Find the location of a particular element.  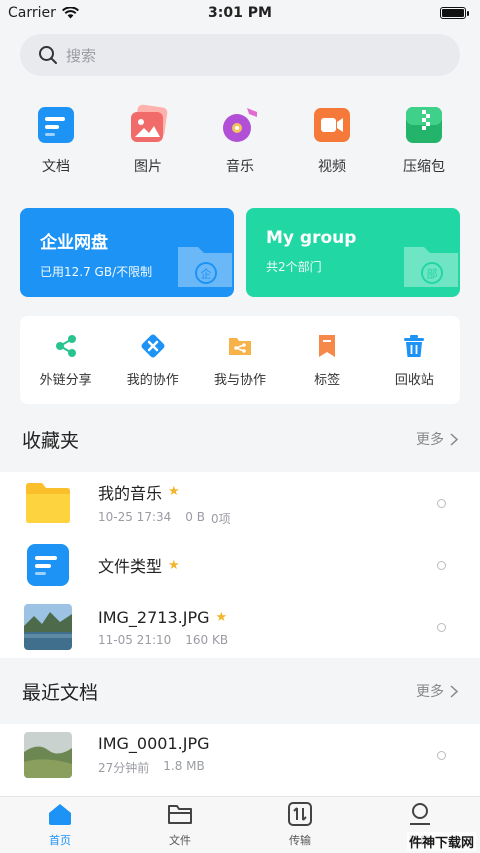

carrier-label: Carrier is located at coordinates (32, 13).